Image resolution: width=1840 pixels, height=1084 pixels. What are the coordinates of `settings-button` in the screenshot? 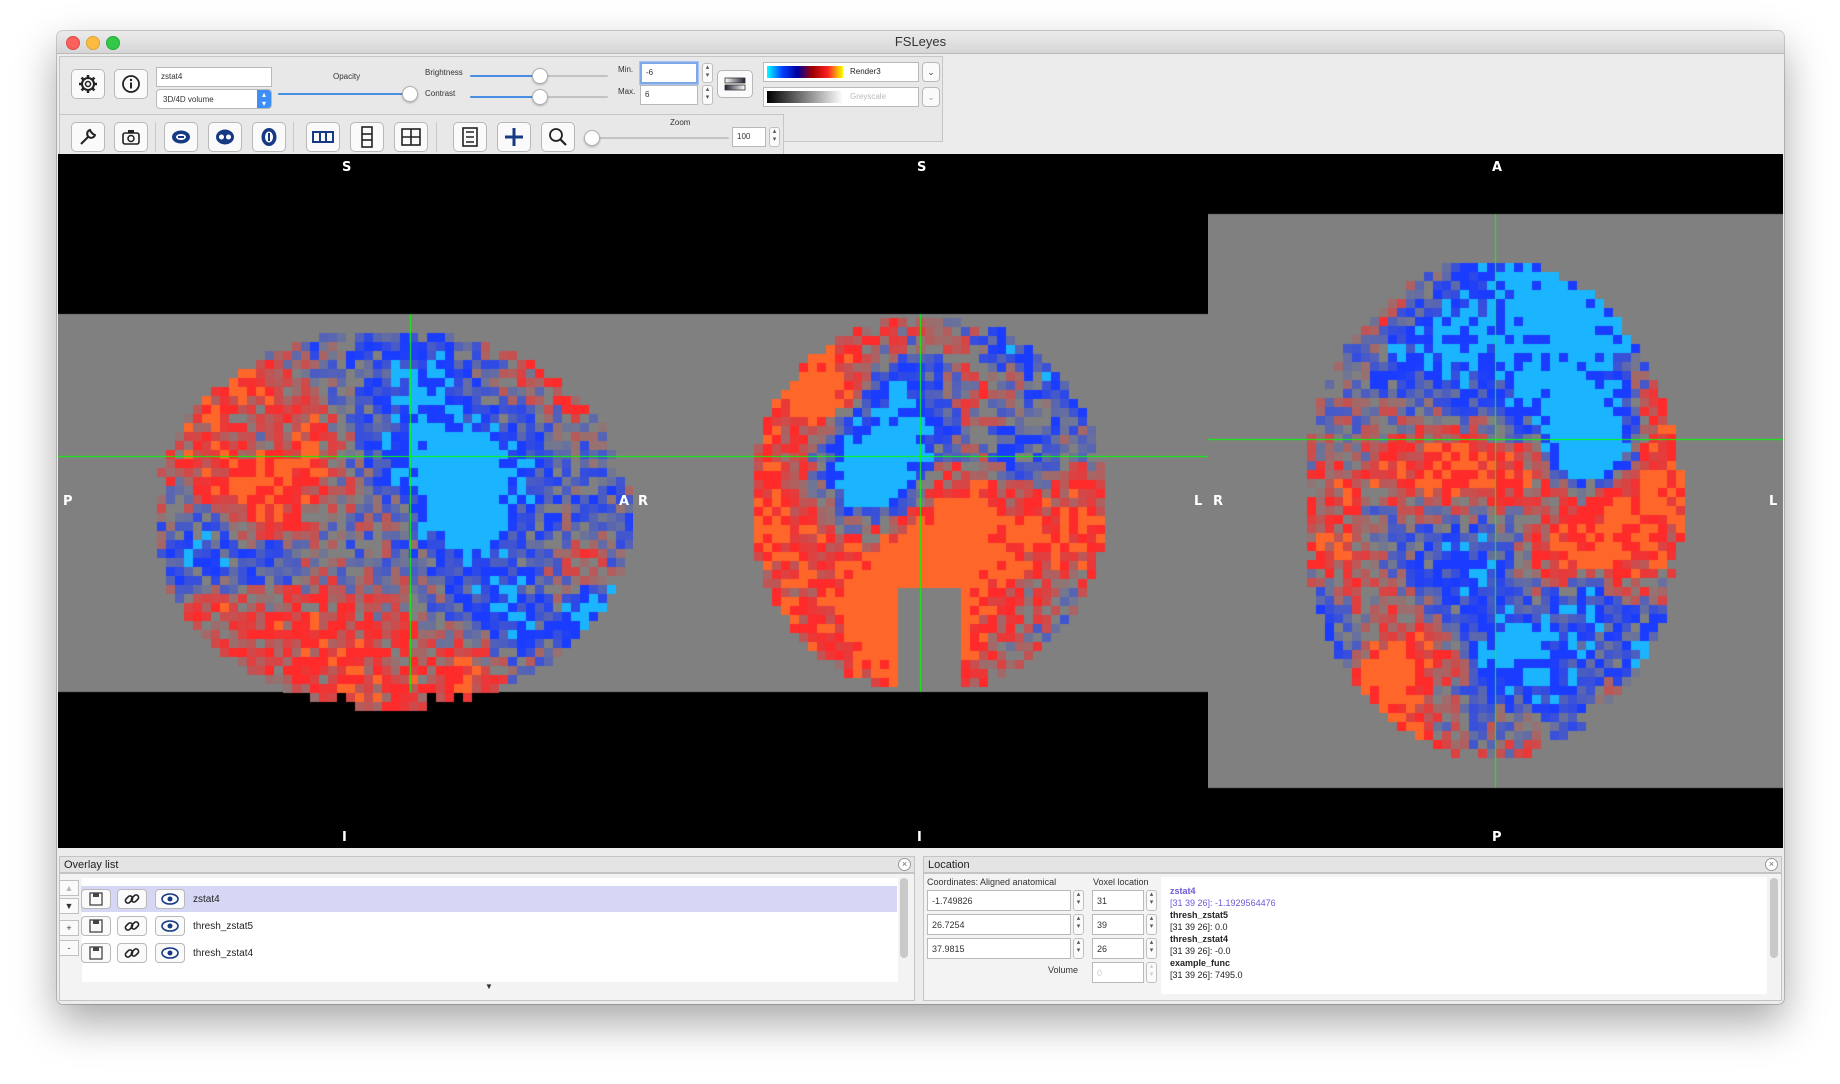 It's located at (88, 84).